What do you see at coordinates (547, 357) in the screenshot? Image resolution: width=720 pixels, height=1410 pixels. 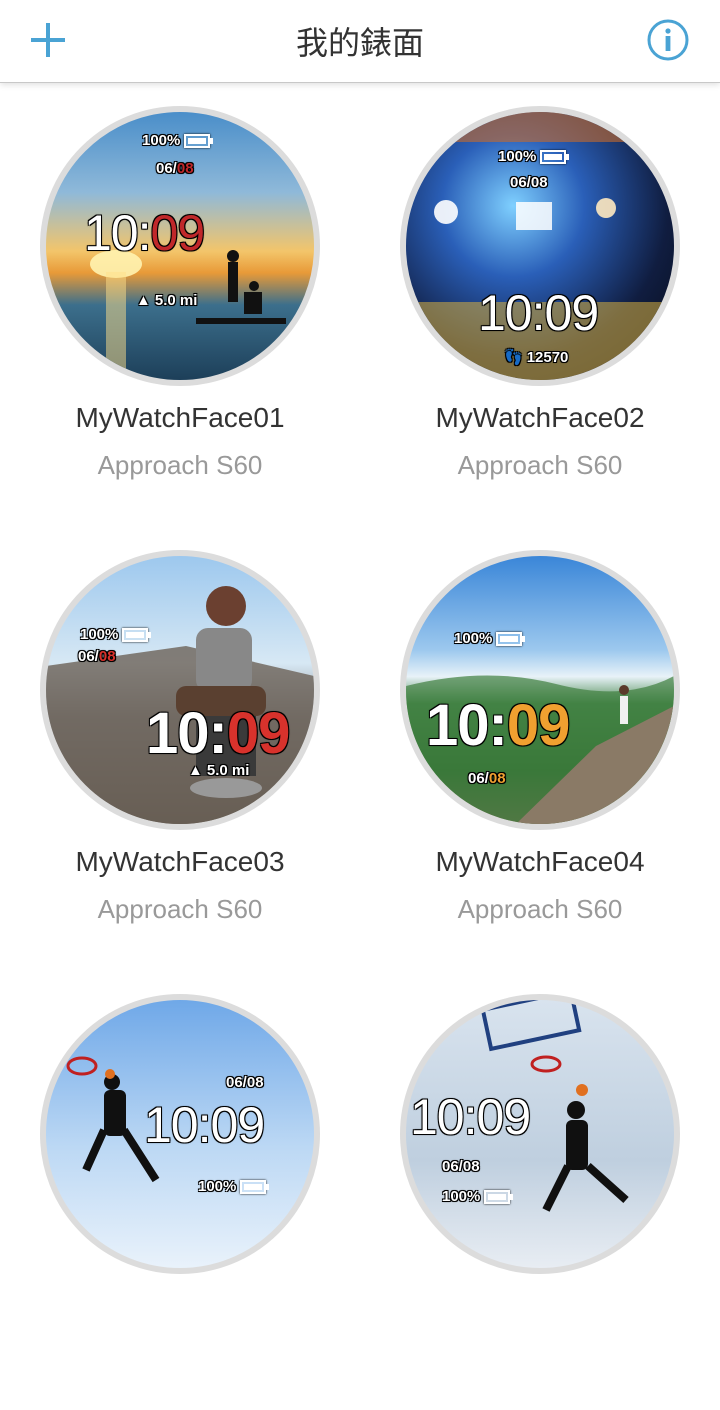 I see `stat-value: 12570` at bounding box center [547, 357].